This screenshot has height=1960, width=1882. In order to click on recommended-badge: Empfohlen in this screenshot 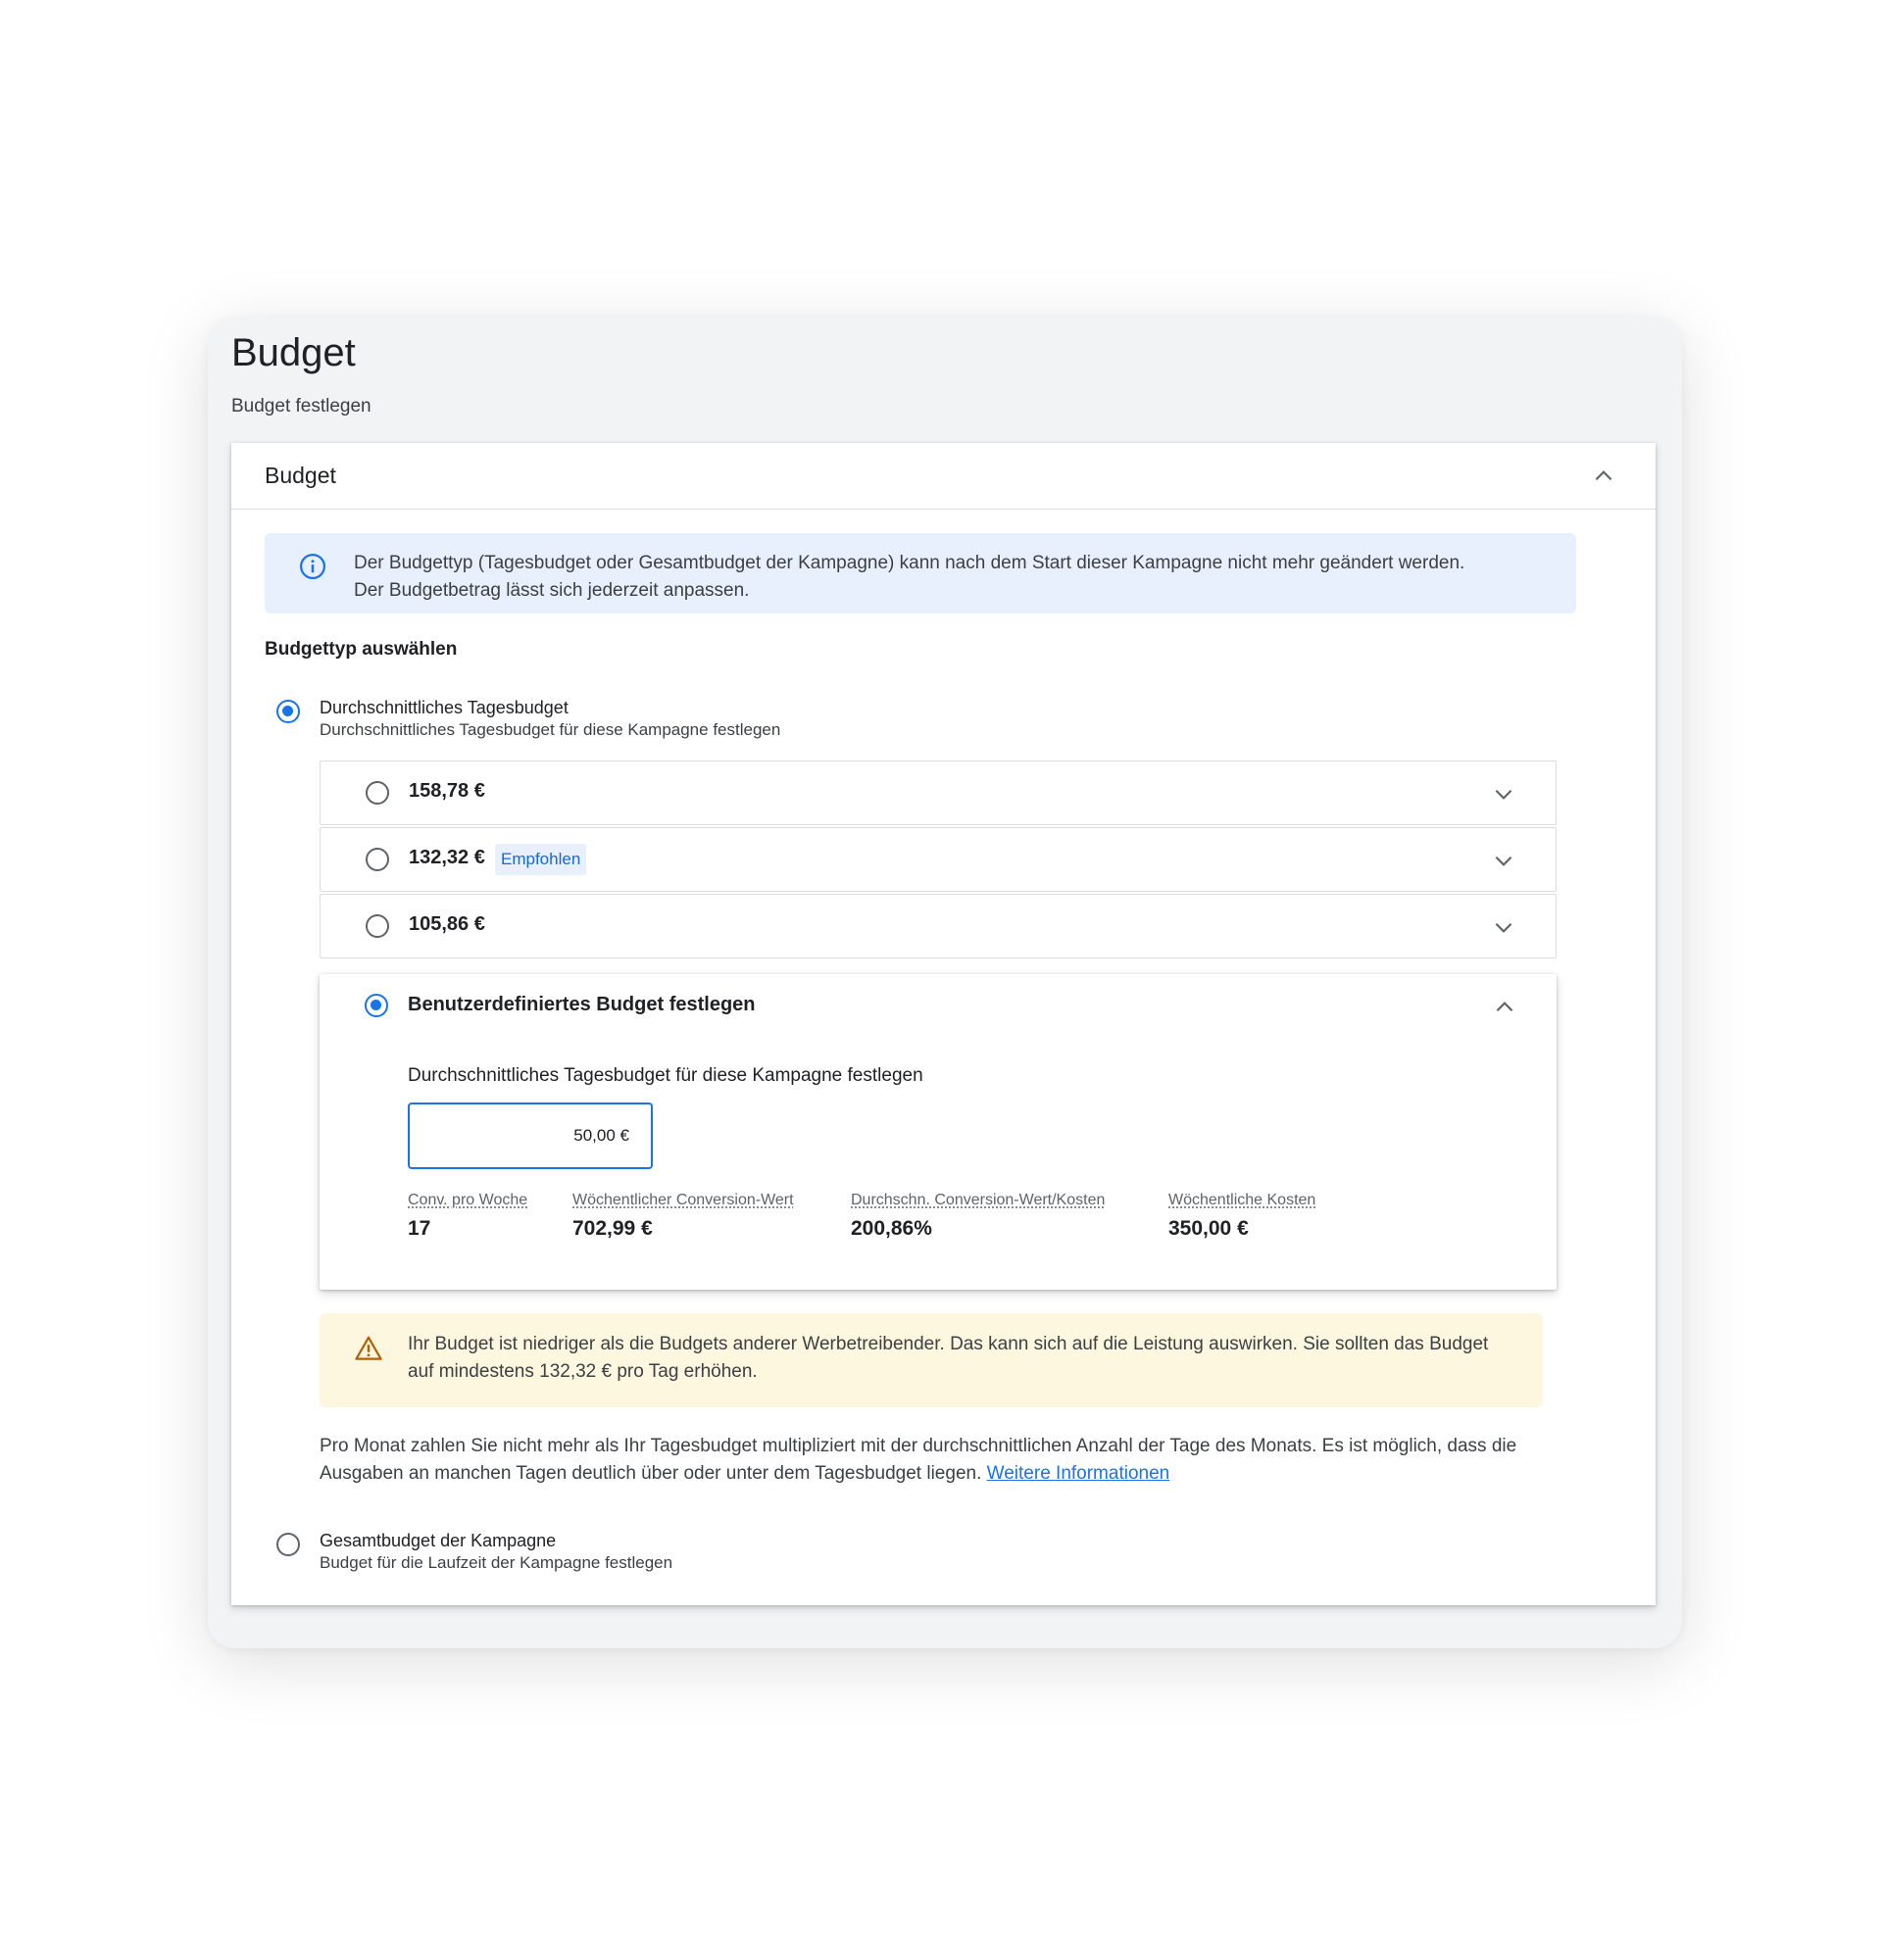, I will do `click(541, 859)`.